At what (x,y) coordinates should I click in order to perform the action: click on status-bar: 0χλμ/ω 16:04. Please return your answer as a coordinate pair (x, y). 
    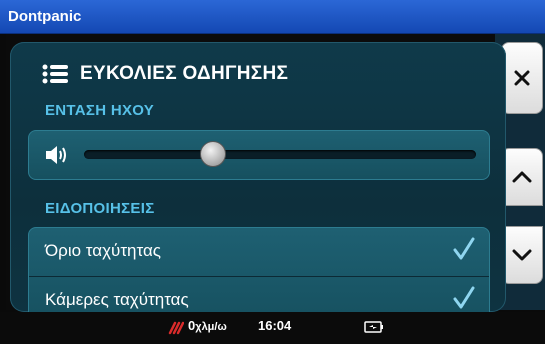
    Looking at the image, I should click on (272, 328).